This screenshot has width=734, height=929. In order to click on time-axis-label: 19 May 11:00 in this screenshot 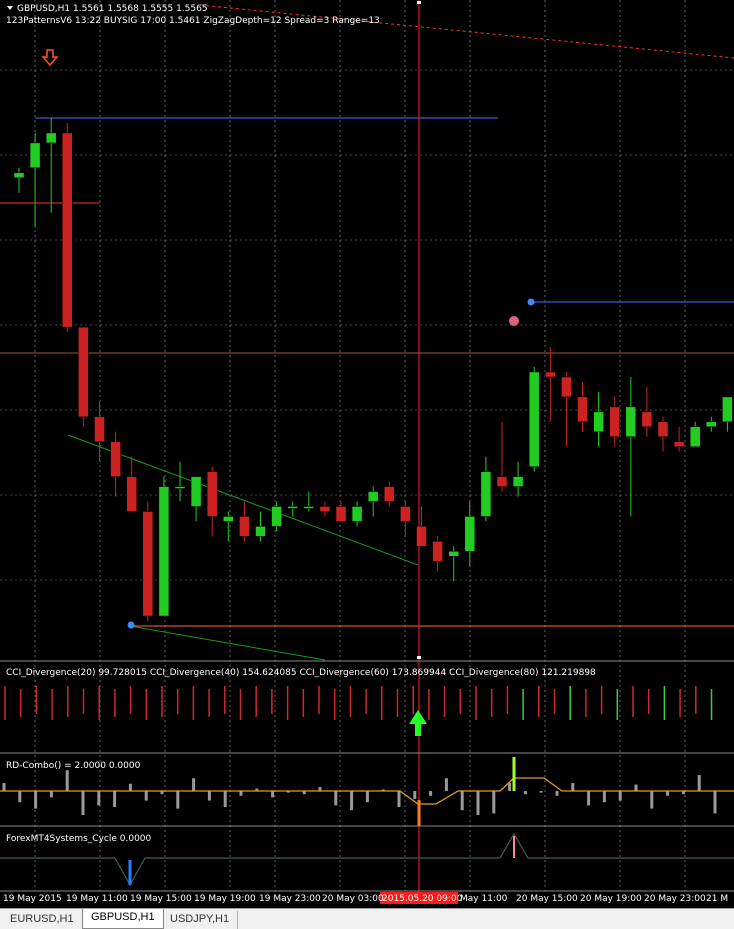, I will do `click(97, 899)`.